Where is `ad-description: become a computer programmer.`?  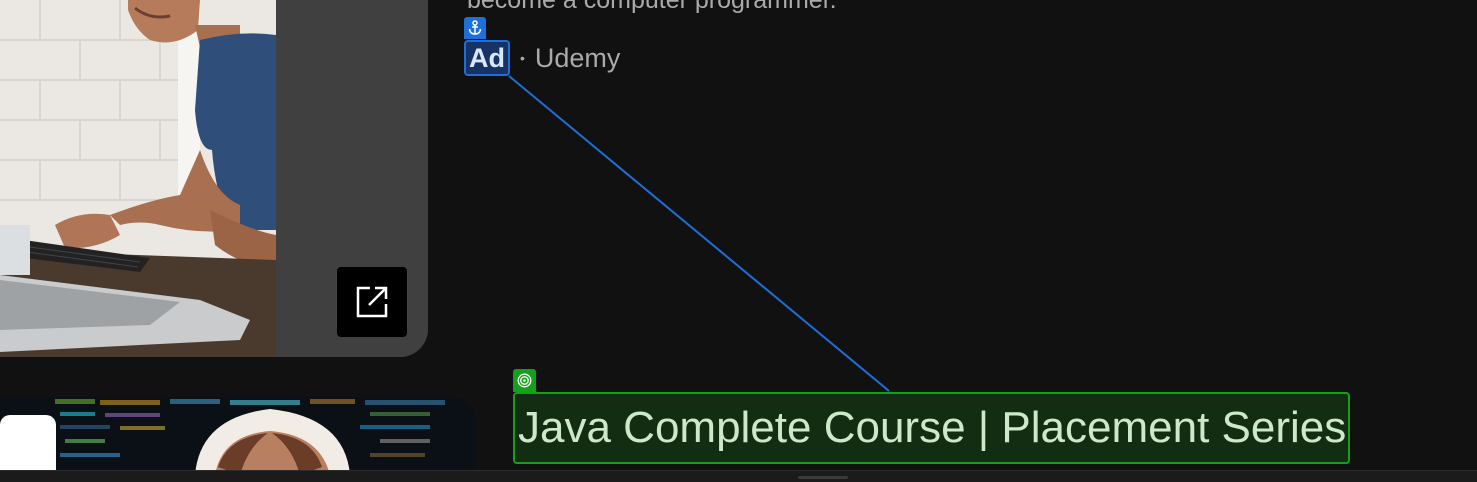
ad-description: become a computer programmer. is located at coordinates (652, 7).